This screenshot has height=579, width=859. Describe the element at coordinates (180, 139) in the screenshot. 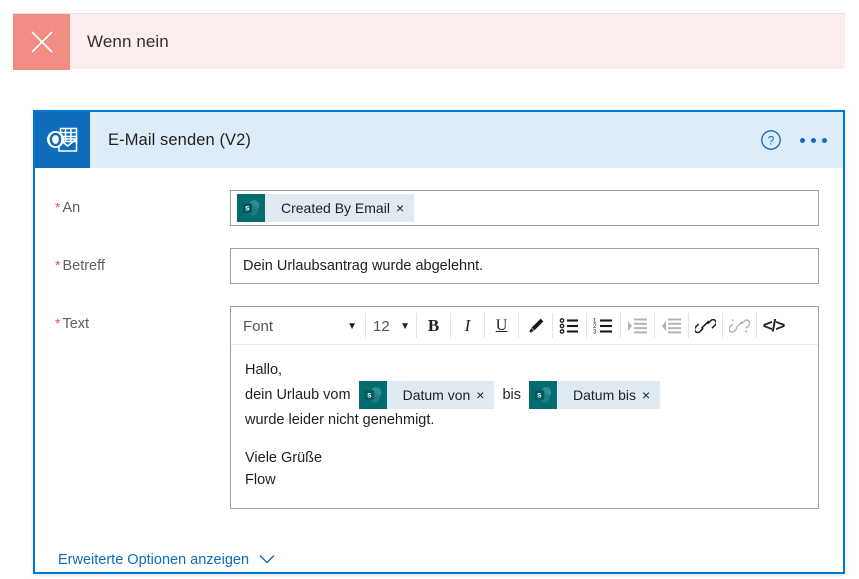

I see `card-title: E-Mail senden (V2)` at that location.